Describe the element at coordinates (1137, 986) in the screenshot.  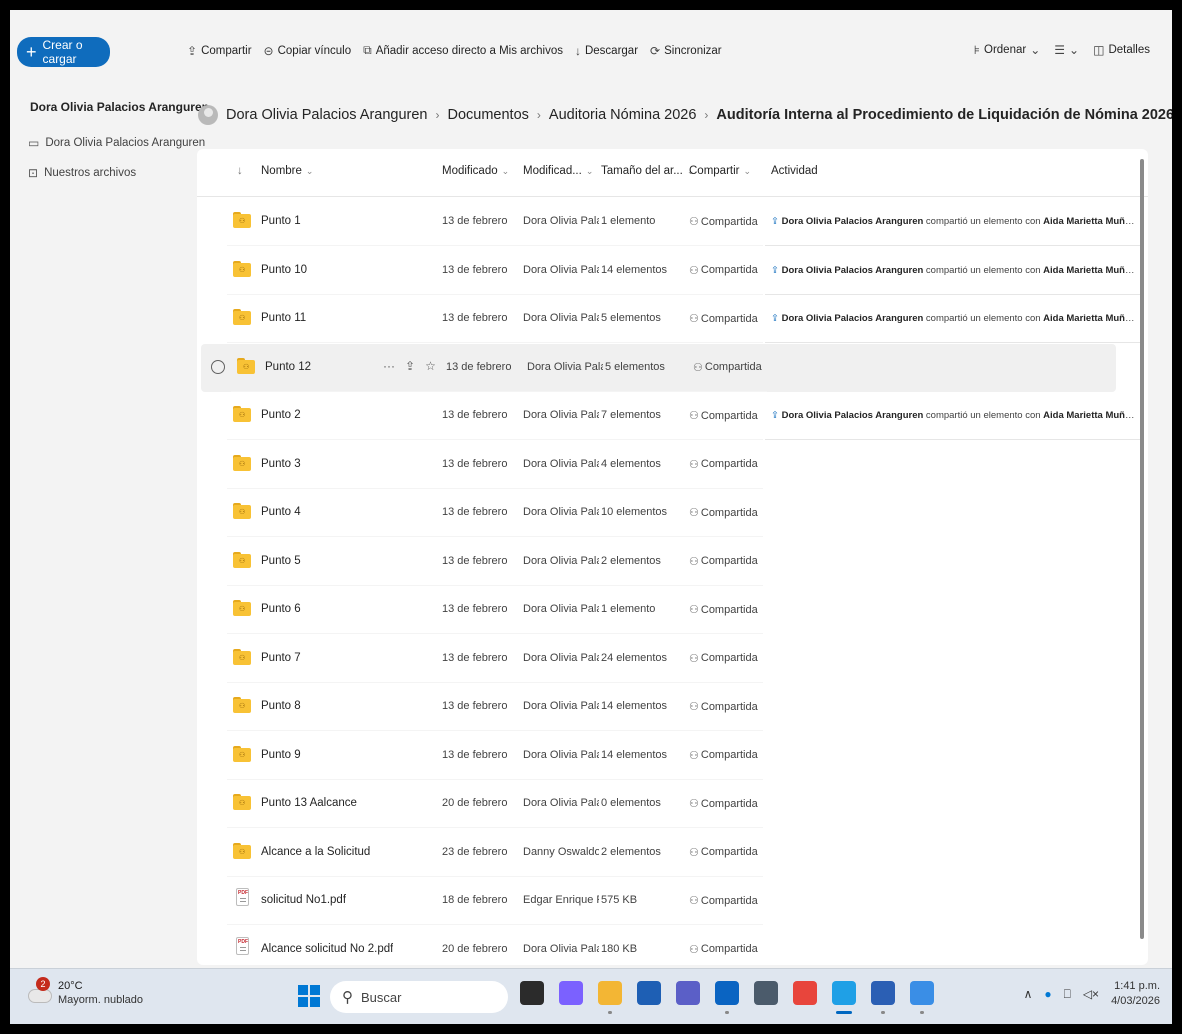
I see `clock-time: 1:41 p.m.` at that location.